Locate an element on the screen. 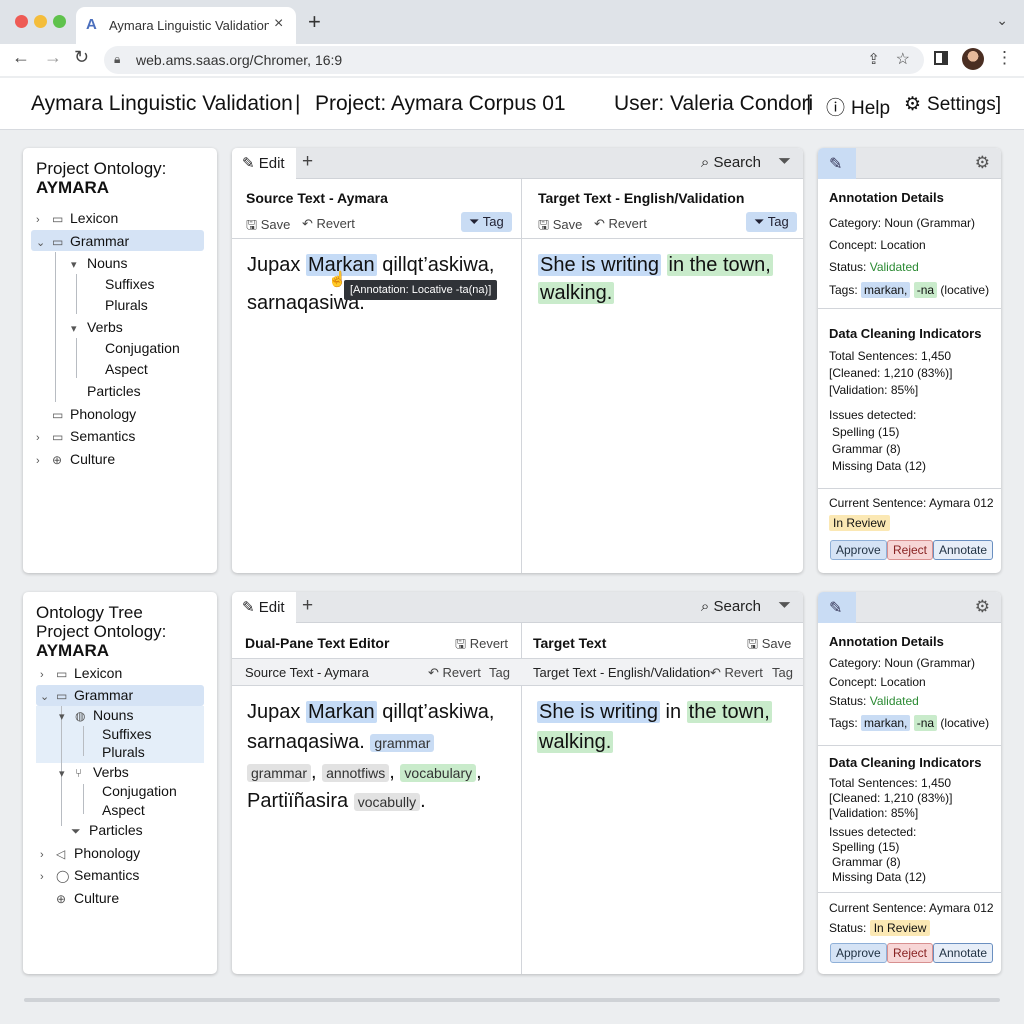 The width and height of the screenshot is (1024, 1024). tree-item-semantics: › ◯ Semantics is located at coordinates (89, 875).